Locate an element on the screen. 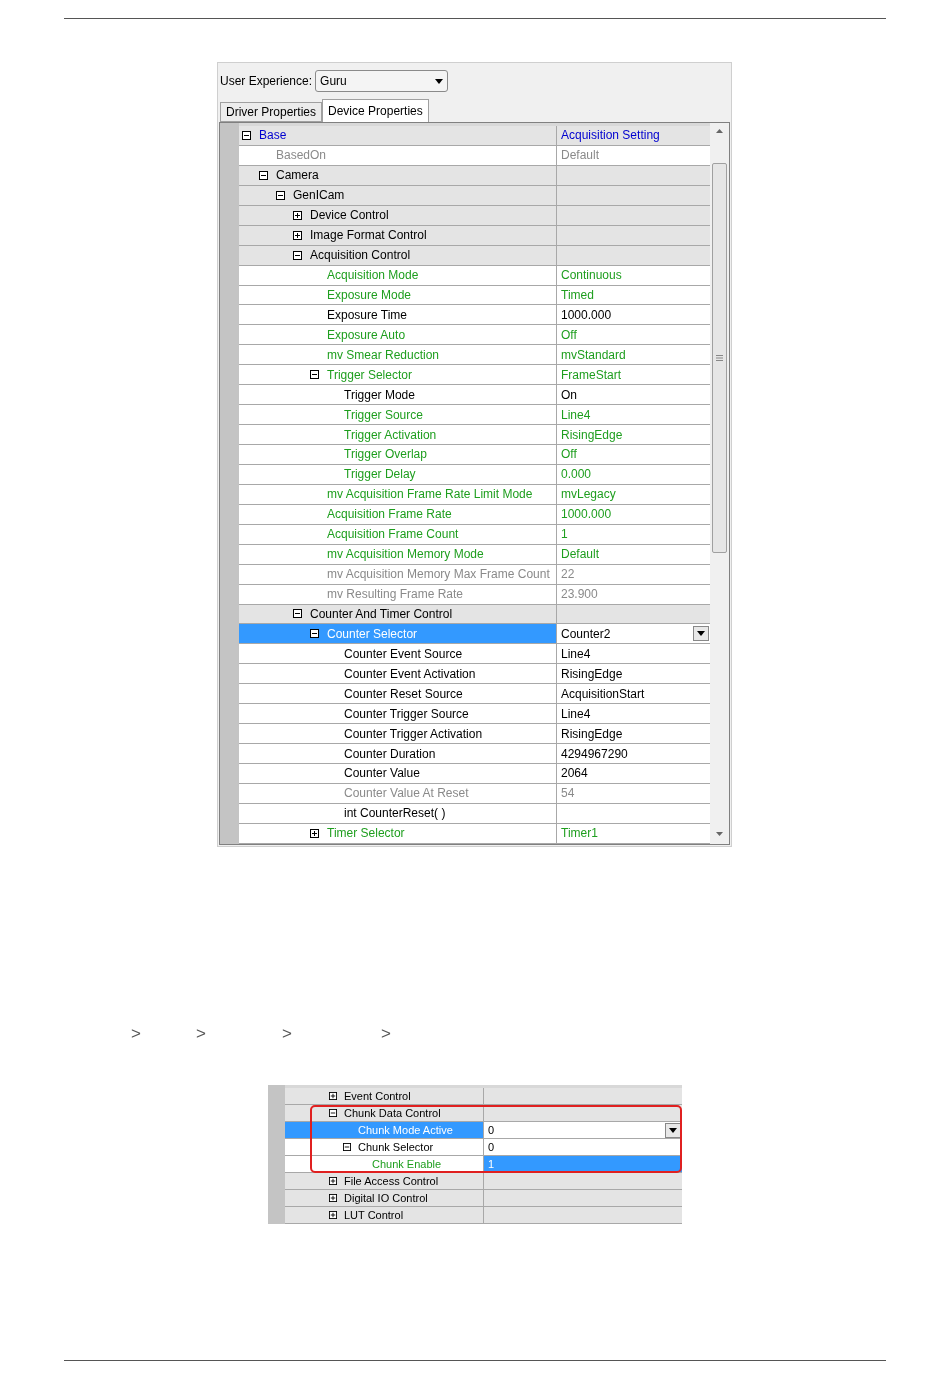  property-value: 23.900 is located at coordinates (580, 595).